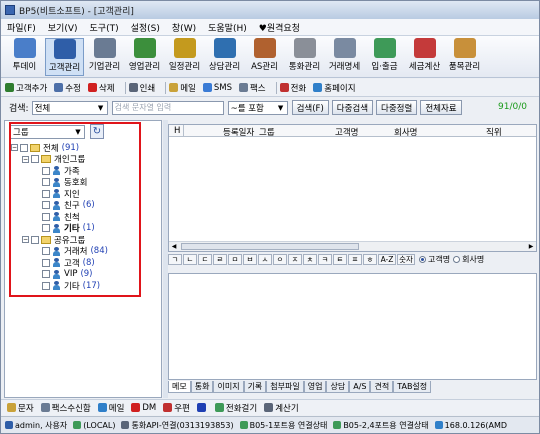 The height and width of the screenshot is (434, 540). I want to click on consonant-filter-14: A-Z, so click(387, 259).